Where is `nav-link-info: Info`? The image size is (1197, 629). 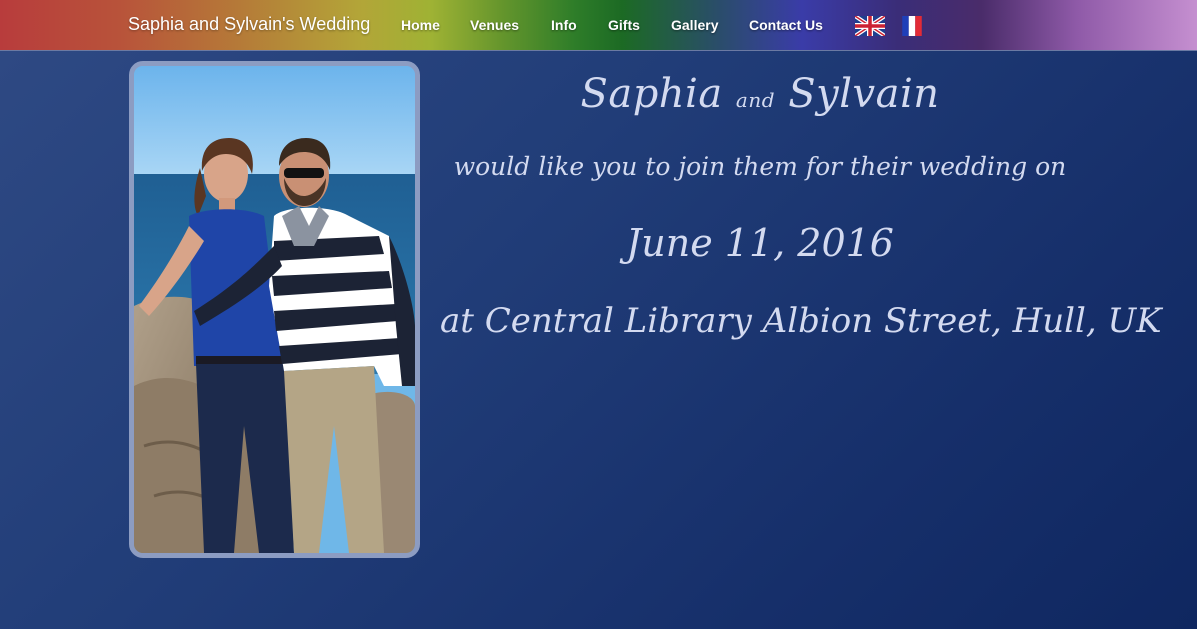 nav-link-info: Info is located at coordinates (564, 25).